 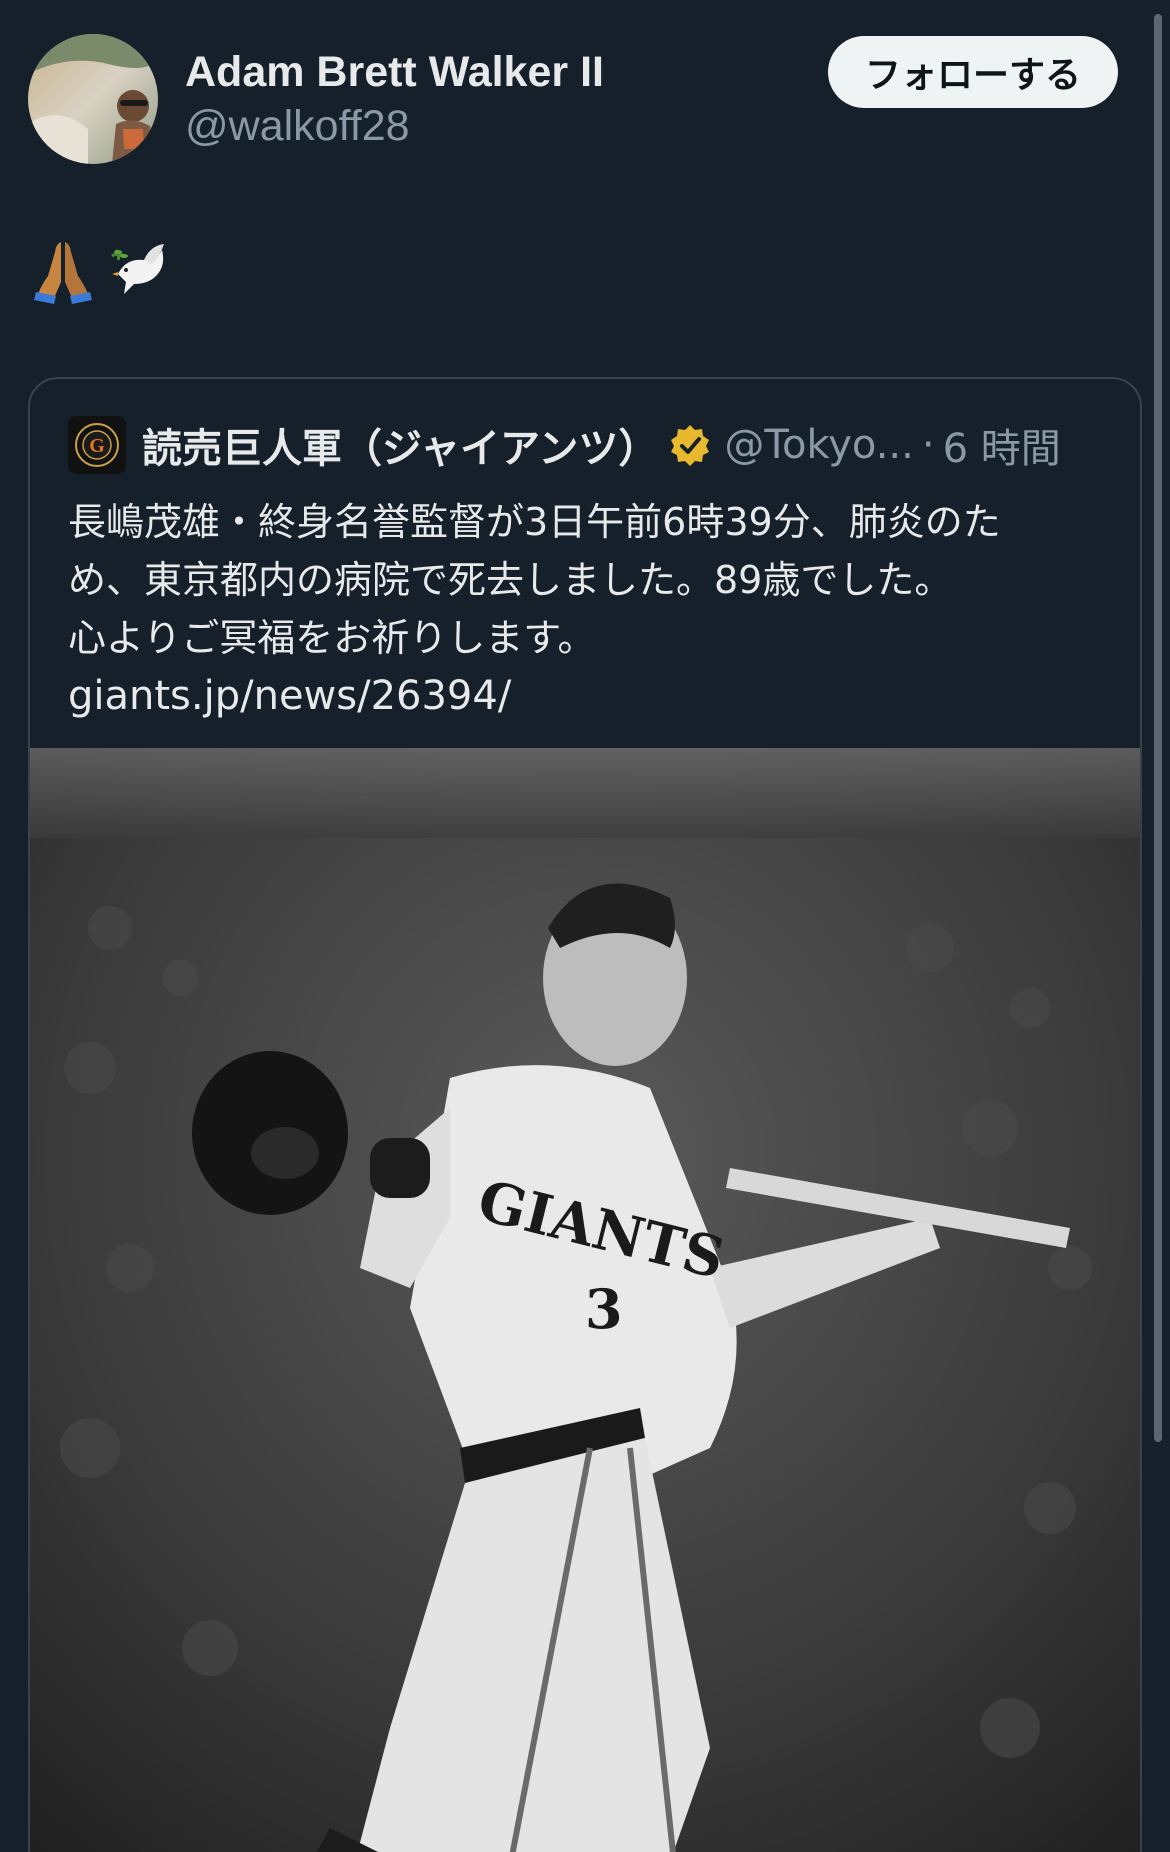 I want to click on quoted-author-name: 読売巨人軍（ジャイアンツ）, so click(x=400, y=445).